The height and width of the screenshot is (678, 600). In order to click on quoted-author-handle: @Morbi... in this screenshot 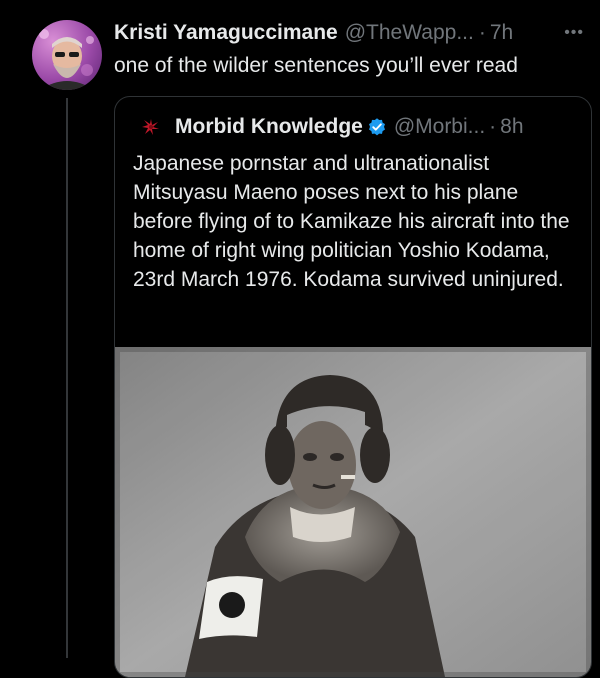, I will do `click(439, 127)`.